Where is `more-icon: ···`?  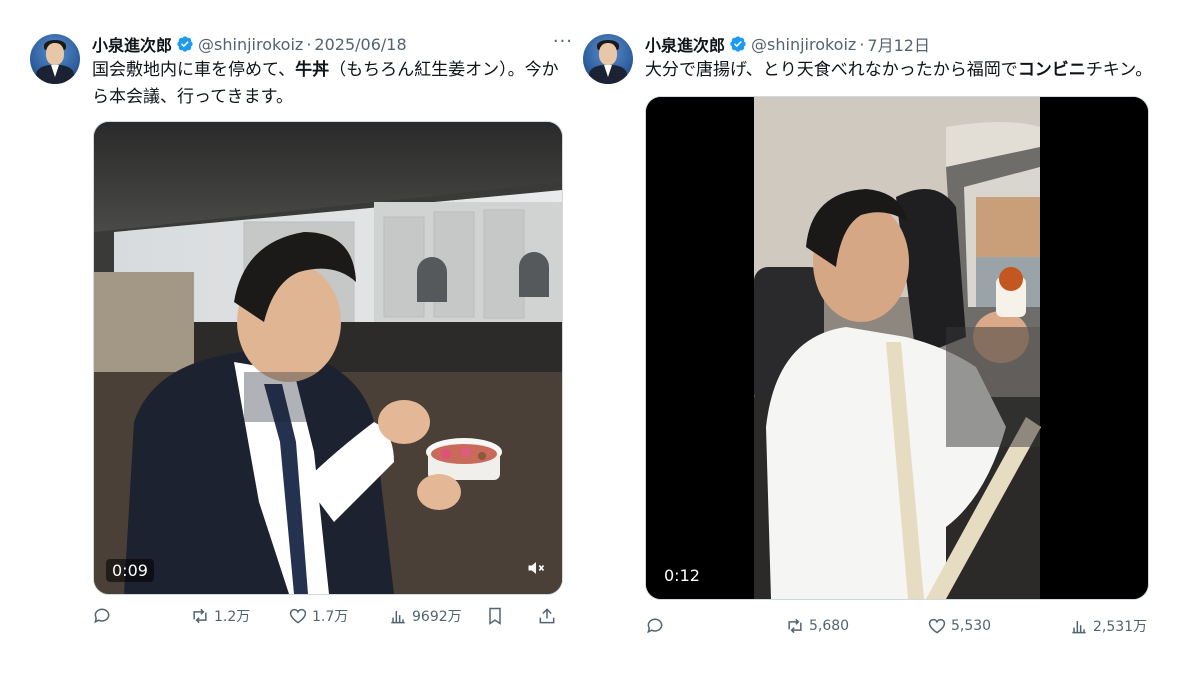
more-icon: ··· is located at coordinates (563, 41).